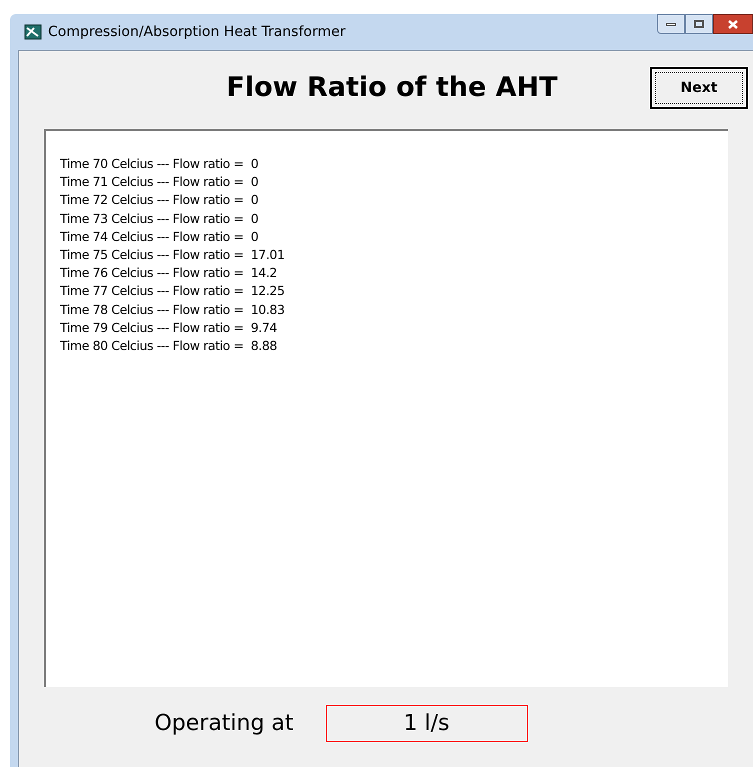  Describe the element at coordinates (160, 182) in the screenshot. I see `result-line: Time 71 Celcius --- Flow ratio = 0` at that location.